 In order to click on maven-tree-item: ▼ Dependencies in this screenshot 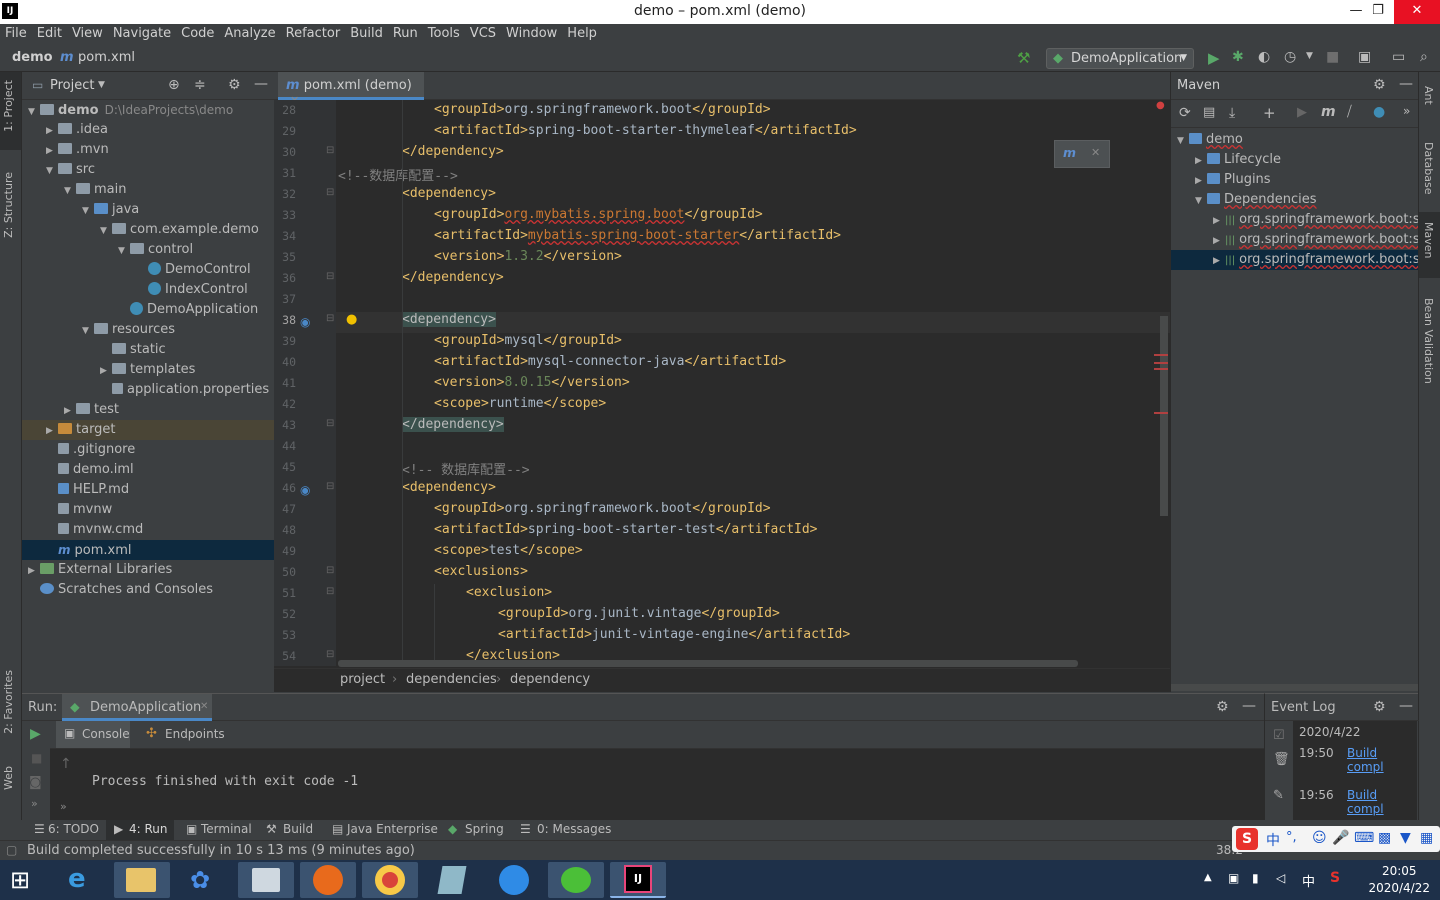, I will do `click(1295, 200)`.